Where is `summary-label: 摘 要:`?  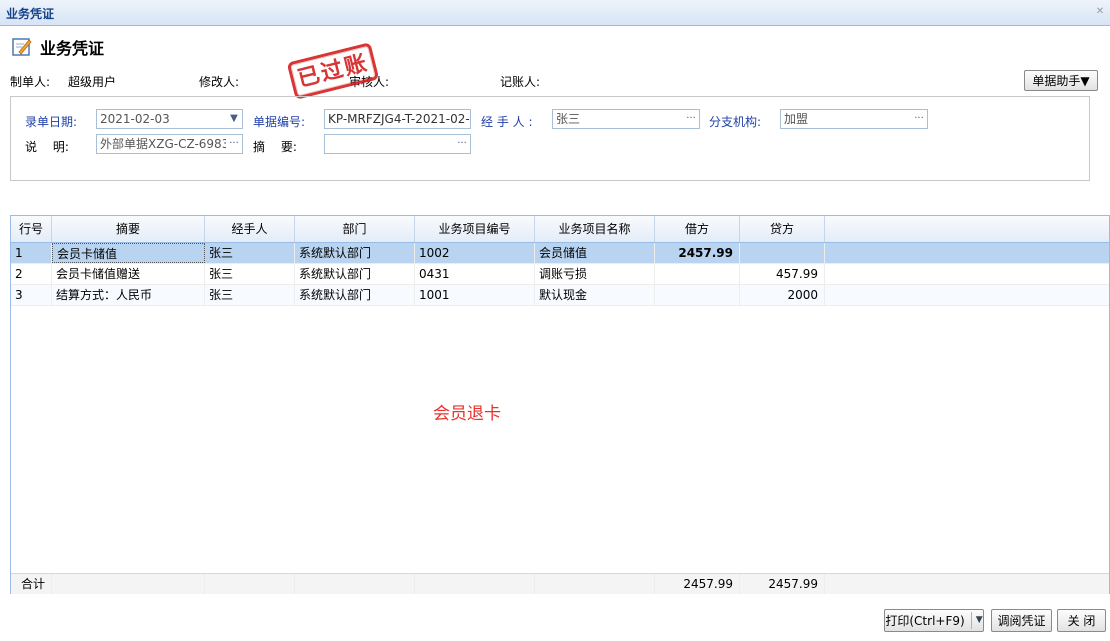 summary-label: 摘 要: is located at coordinates (275, 147).